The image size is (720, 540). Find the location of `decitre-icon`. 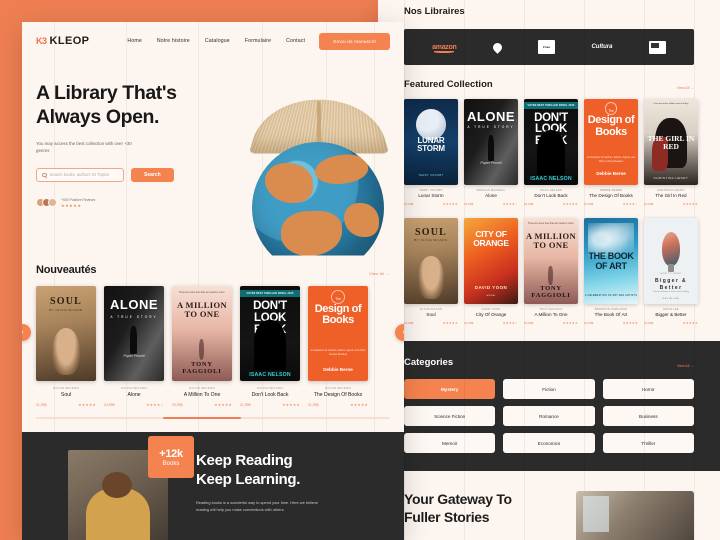

decitre-icon is located at coordinates (657, 47).